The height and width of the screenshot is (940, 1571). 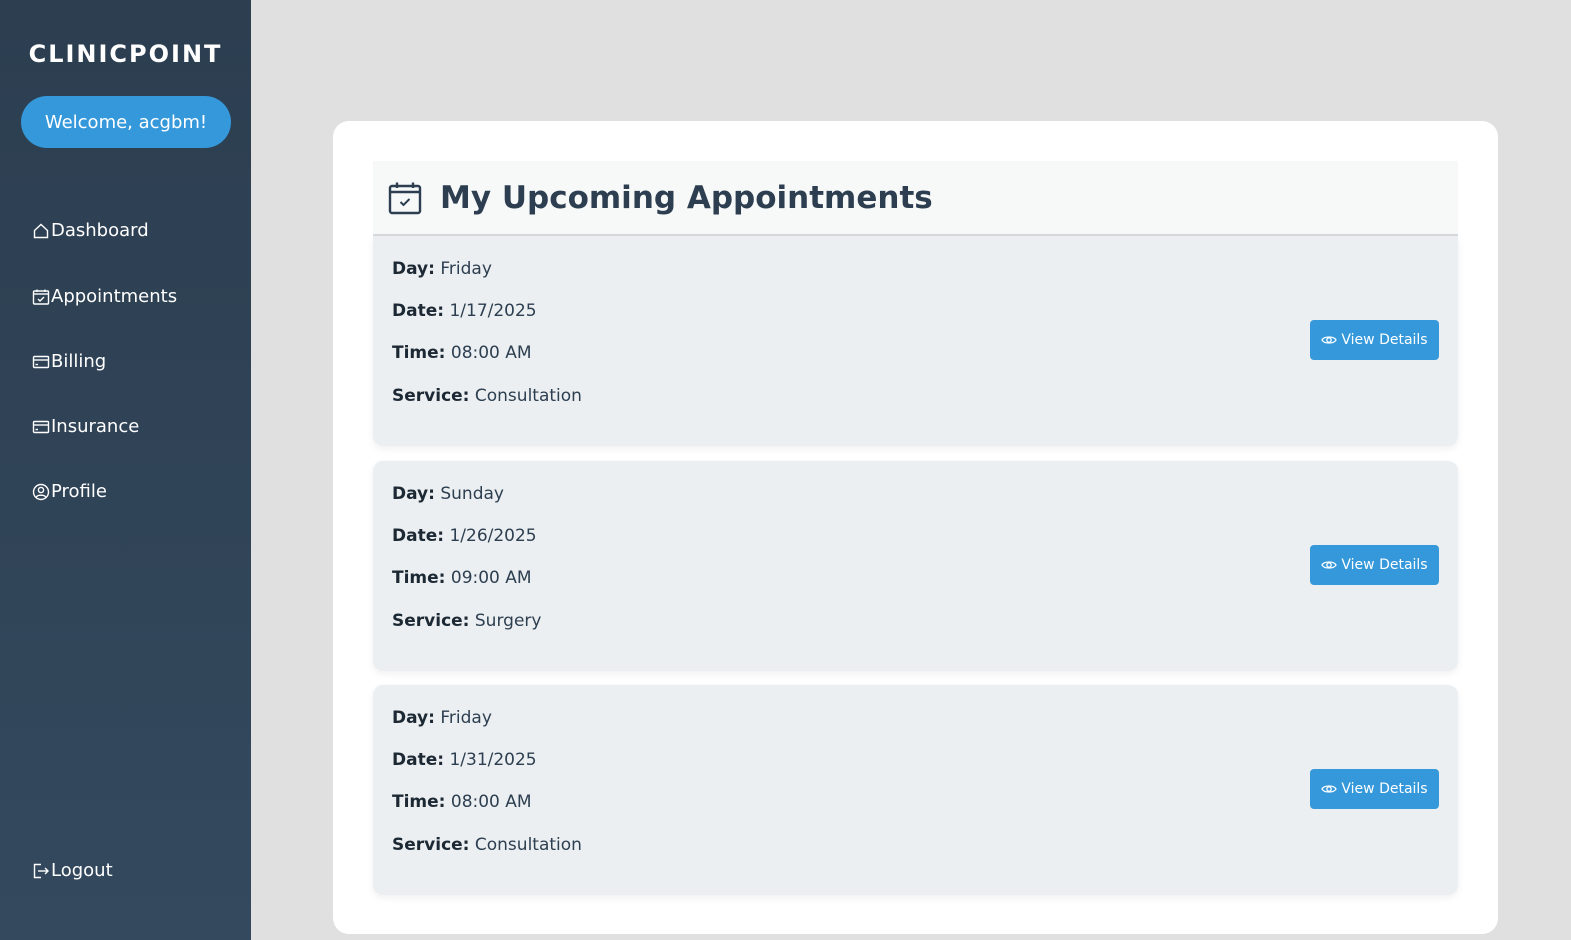 I want to click on sidebar-item-label: Billing, so click(x=79, y=361).